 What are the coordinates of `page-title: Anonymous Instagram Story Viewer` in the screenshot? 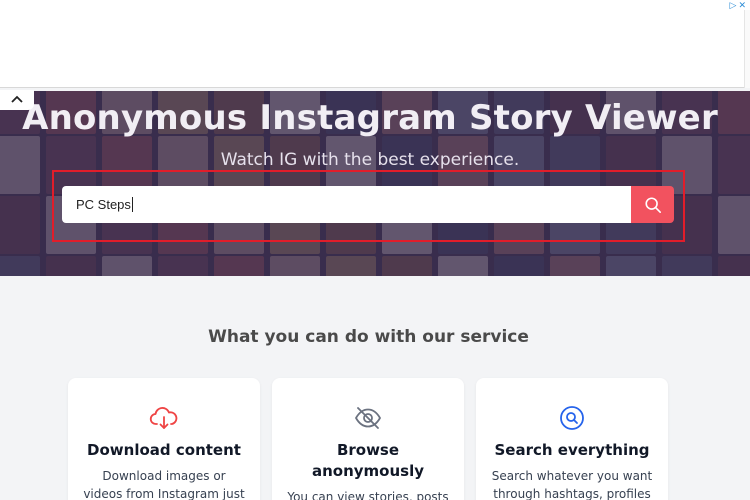 It's located at (370, 118).